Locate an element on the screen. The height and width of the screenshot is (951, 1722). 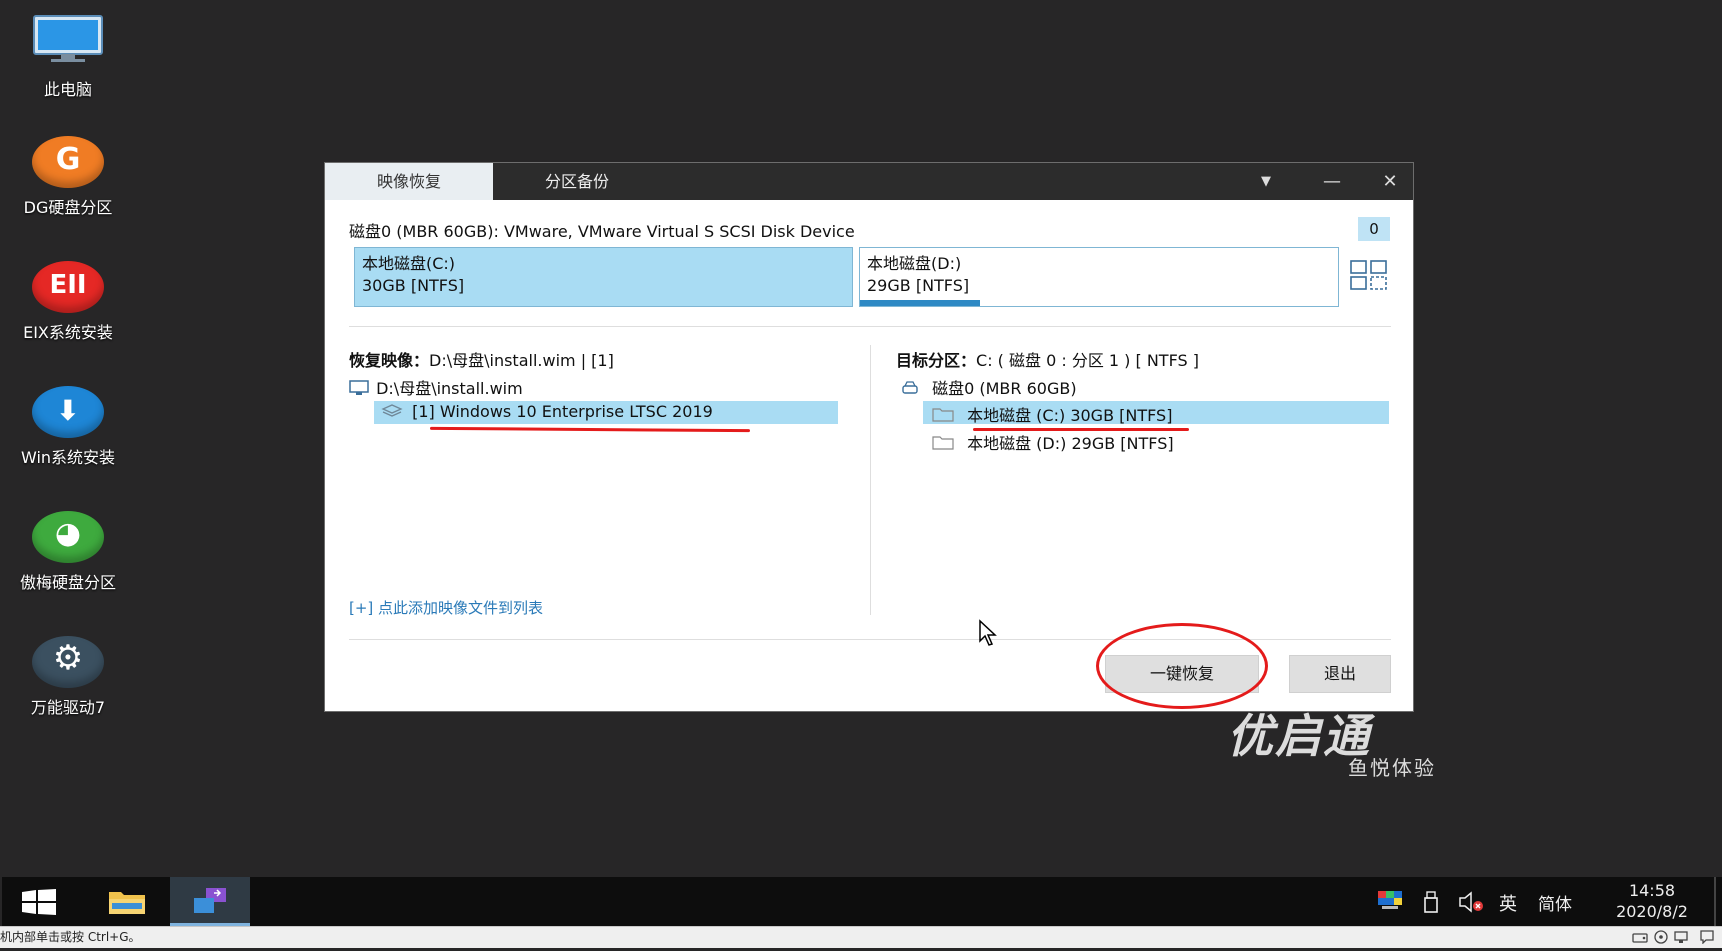
restore-image-label: 恢复映像： is located at coordinates (389, 360).